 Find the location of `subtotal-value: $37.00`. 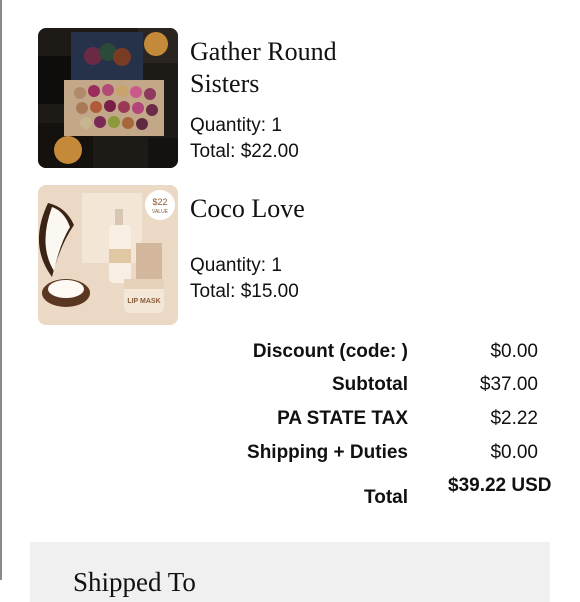

subtotal-value: $37.00 is located at coordinates (508, 384).